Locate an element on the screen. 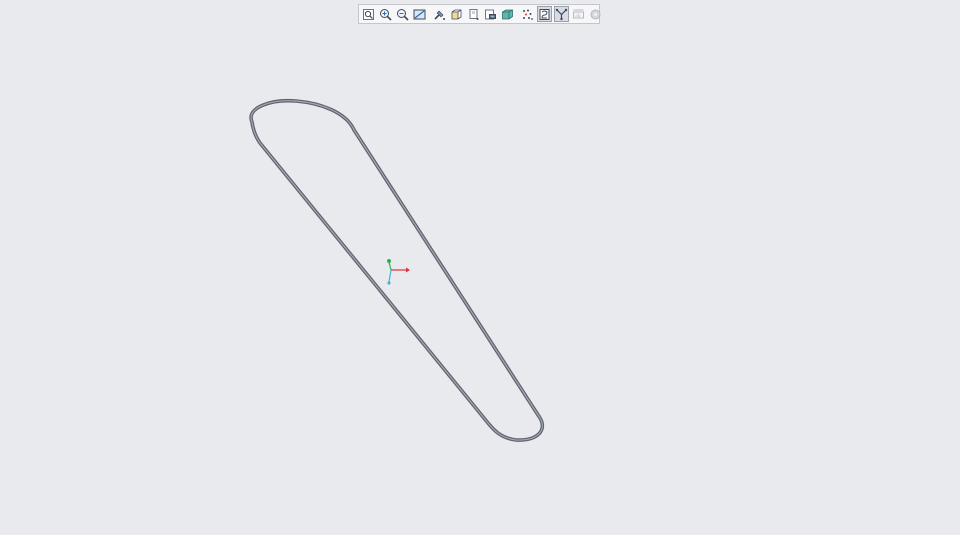 The width and height of the screenshot is (960, 535). axis-x-arrow is located at coordinates (408, 270).